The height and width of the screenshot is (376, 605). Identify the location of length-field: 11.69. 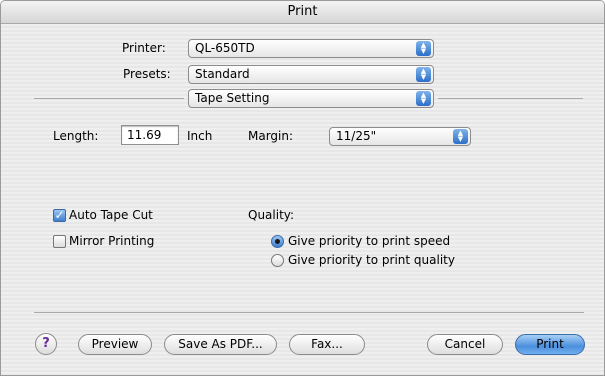
(150, 135).